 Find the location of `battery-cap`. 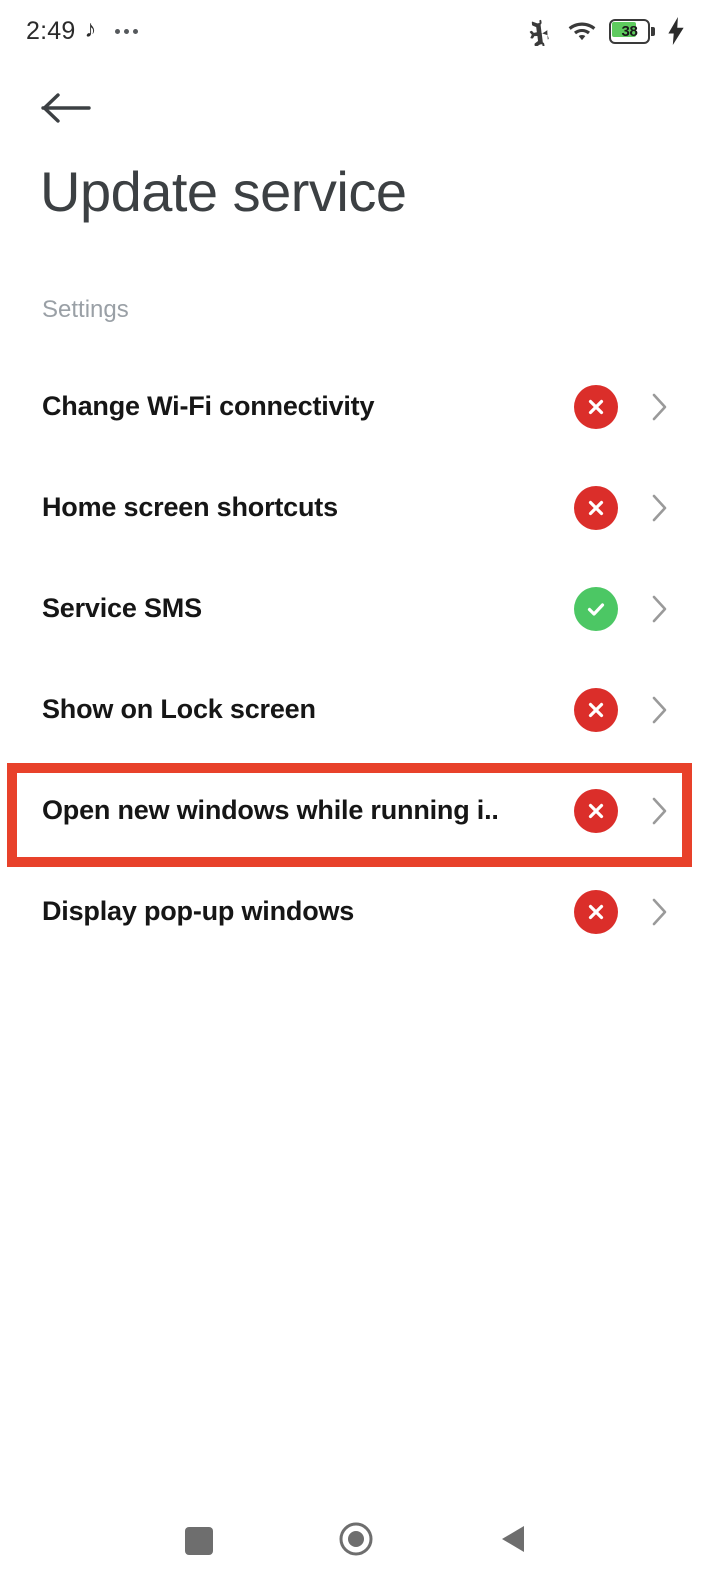

battery-cap is located at coordinates (653, 31).